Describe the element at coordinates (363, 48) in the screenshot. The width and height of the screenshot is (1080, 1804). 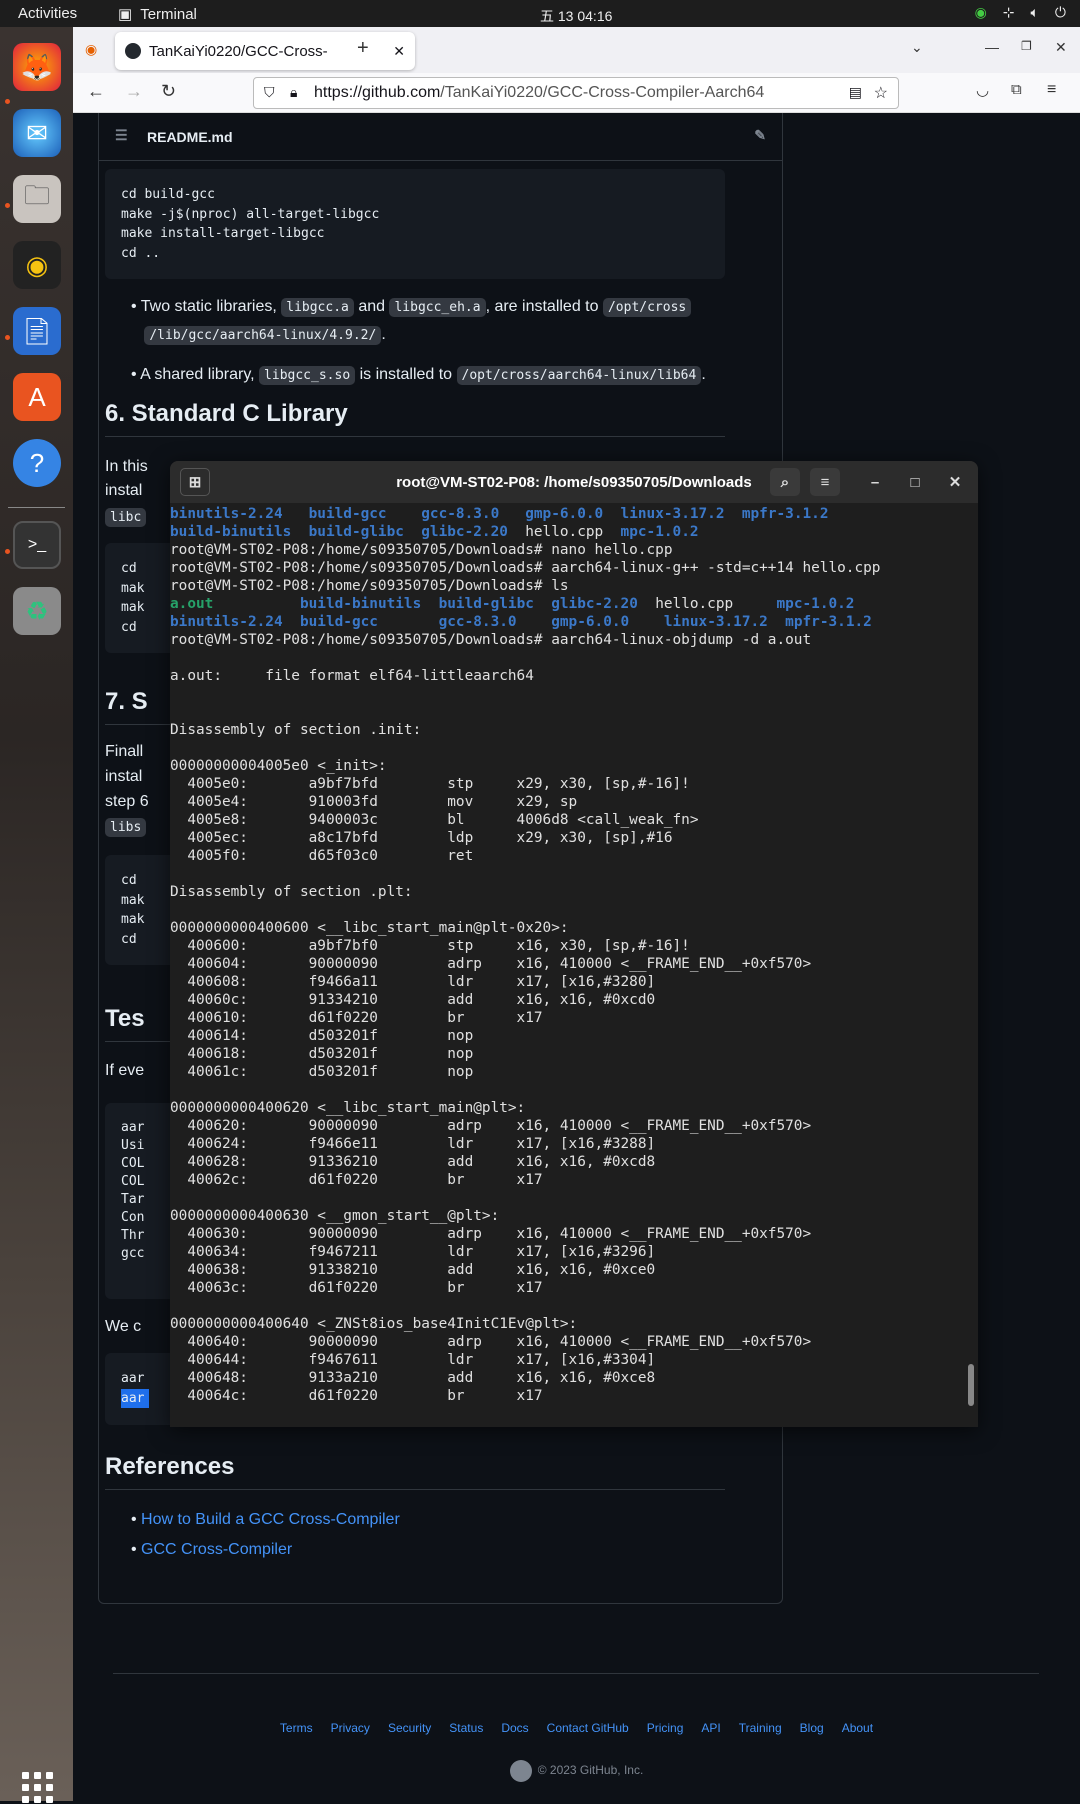
I see `new-tab-button: +` at that location.